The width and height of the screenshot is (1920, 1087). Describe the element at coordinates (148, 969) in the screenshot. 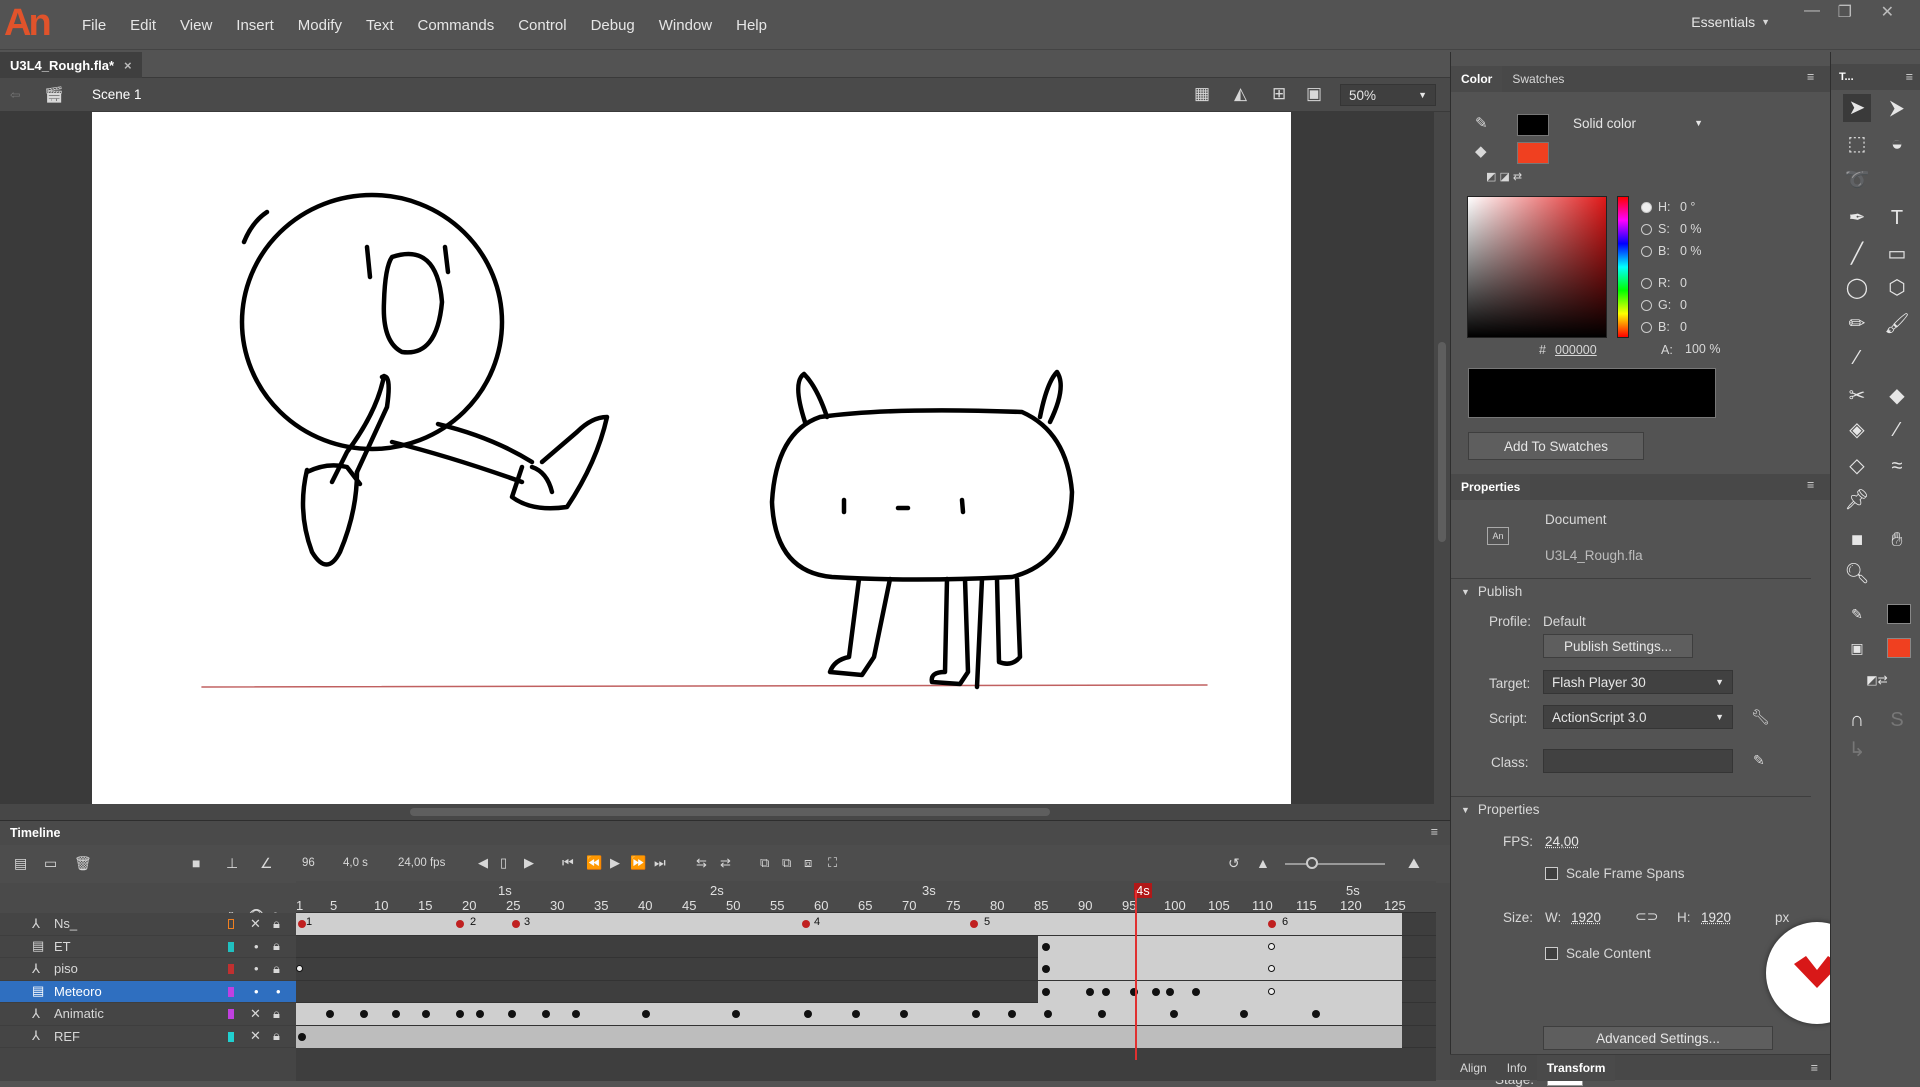

I see `layer-row: ⅄ piso • 🔒︎` at that location.